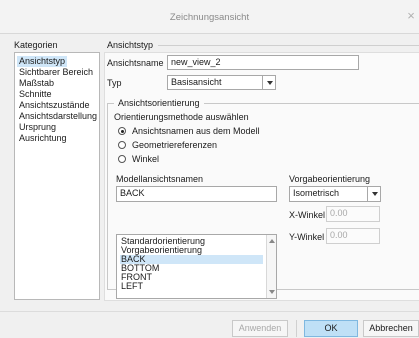 This screenshot has height=338, width=419. Describe the element at coordinates (54, 105) in the screenshot. I see `category-item-ansichtszustaende: Ansichtszustände` at that location.